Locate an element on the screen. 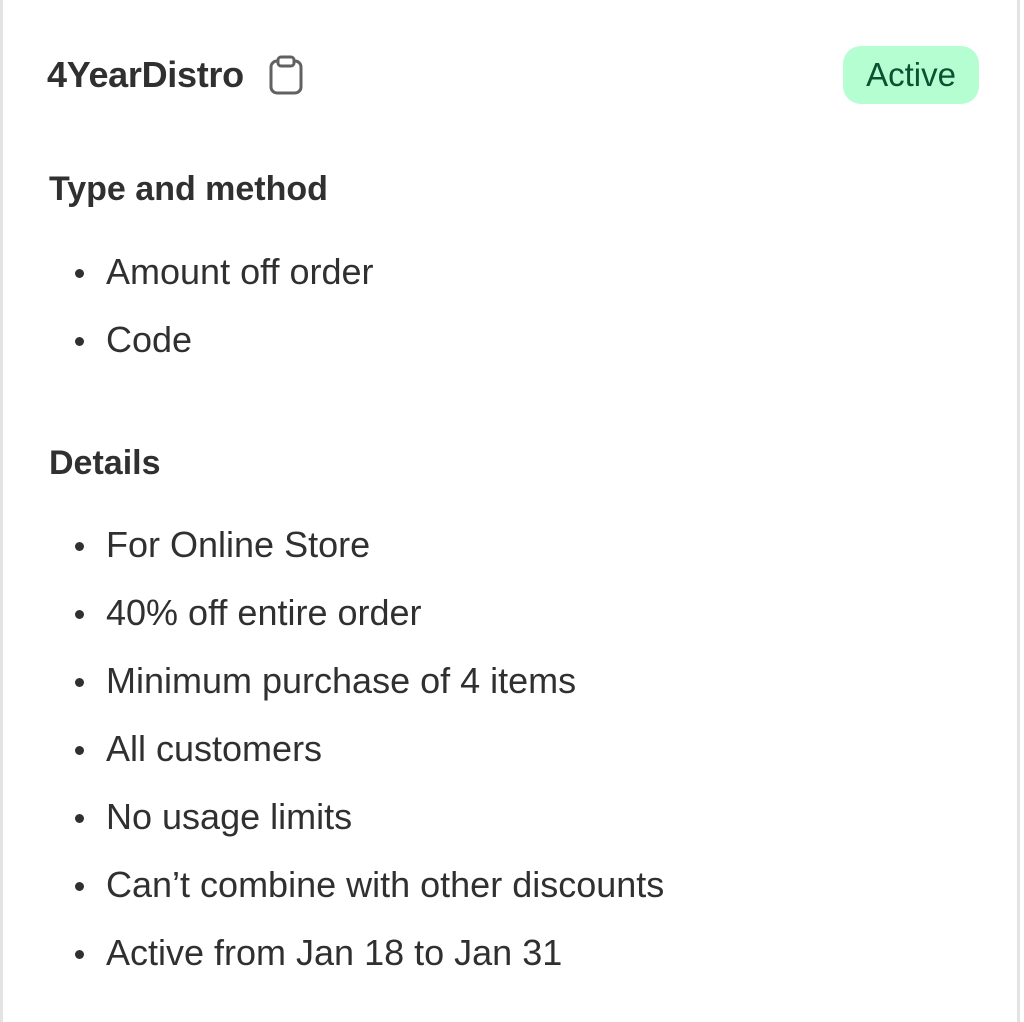  discount-code-title: 4YearDistro is located at coordinates (145, 74).